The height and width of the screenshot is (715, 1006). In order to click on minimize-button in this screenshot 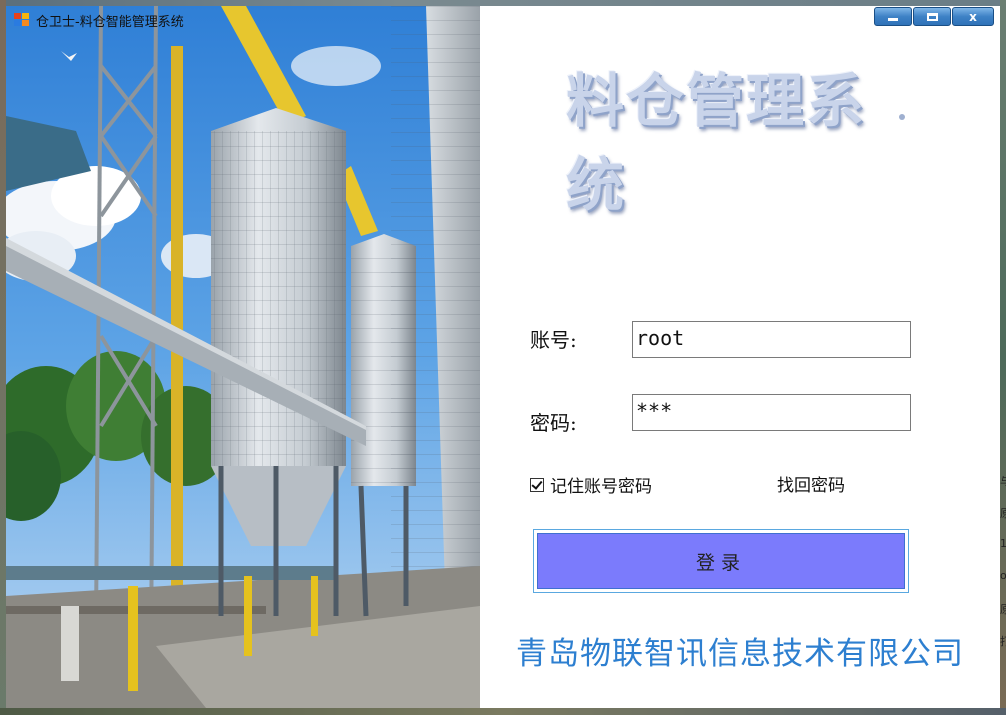, I will do `click(893, 16)`.